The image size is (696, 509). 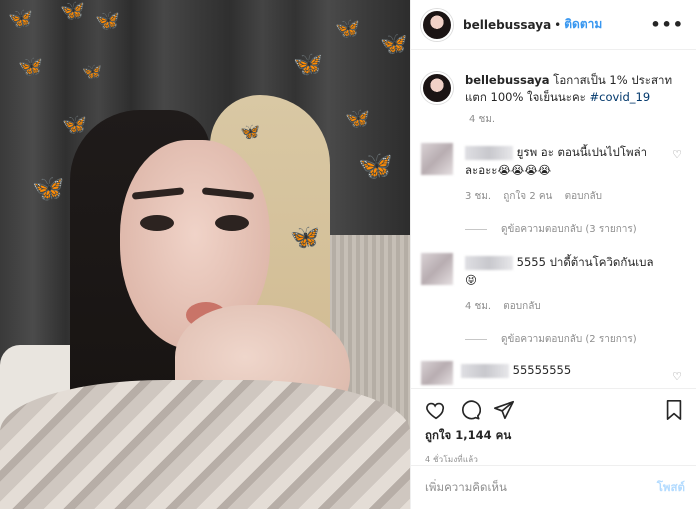 I want to click on post-button: โพสต์, so click(x=671, y=488).